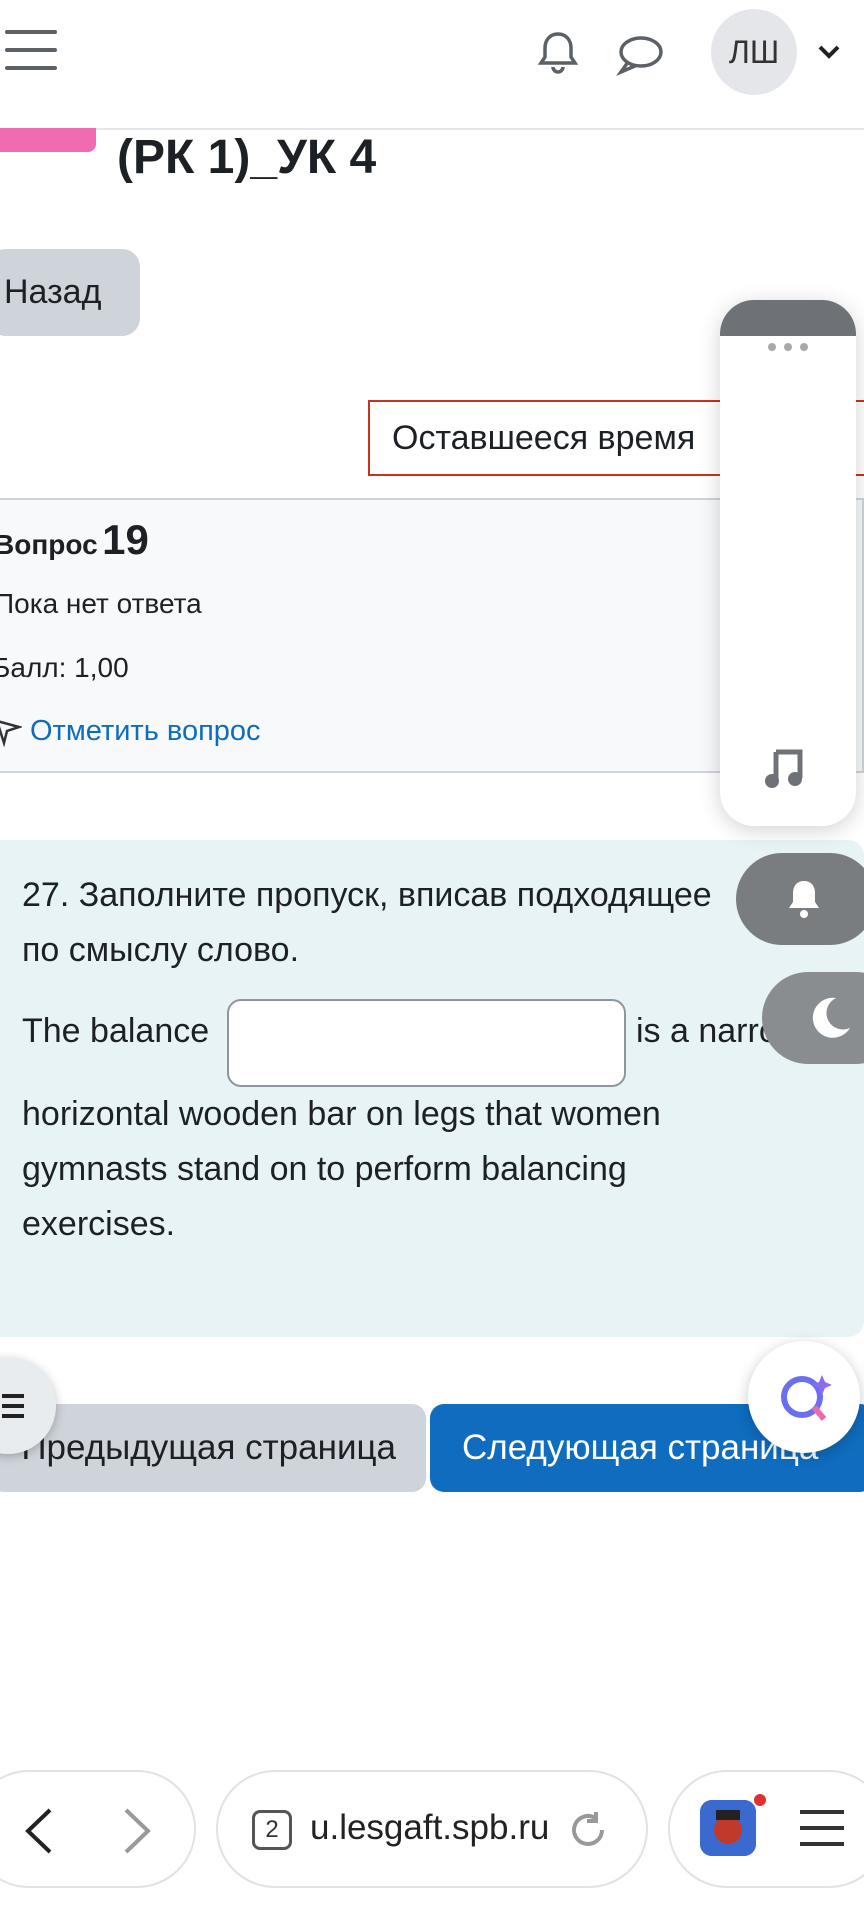 Image resolution: width=864 pixels, height=1920 pixels. I want to click on floating-dark-mode-button, so click(813, 1018).